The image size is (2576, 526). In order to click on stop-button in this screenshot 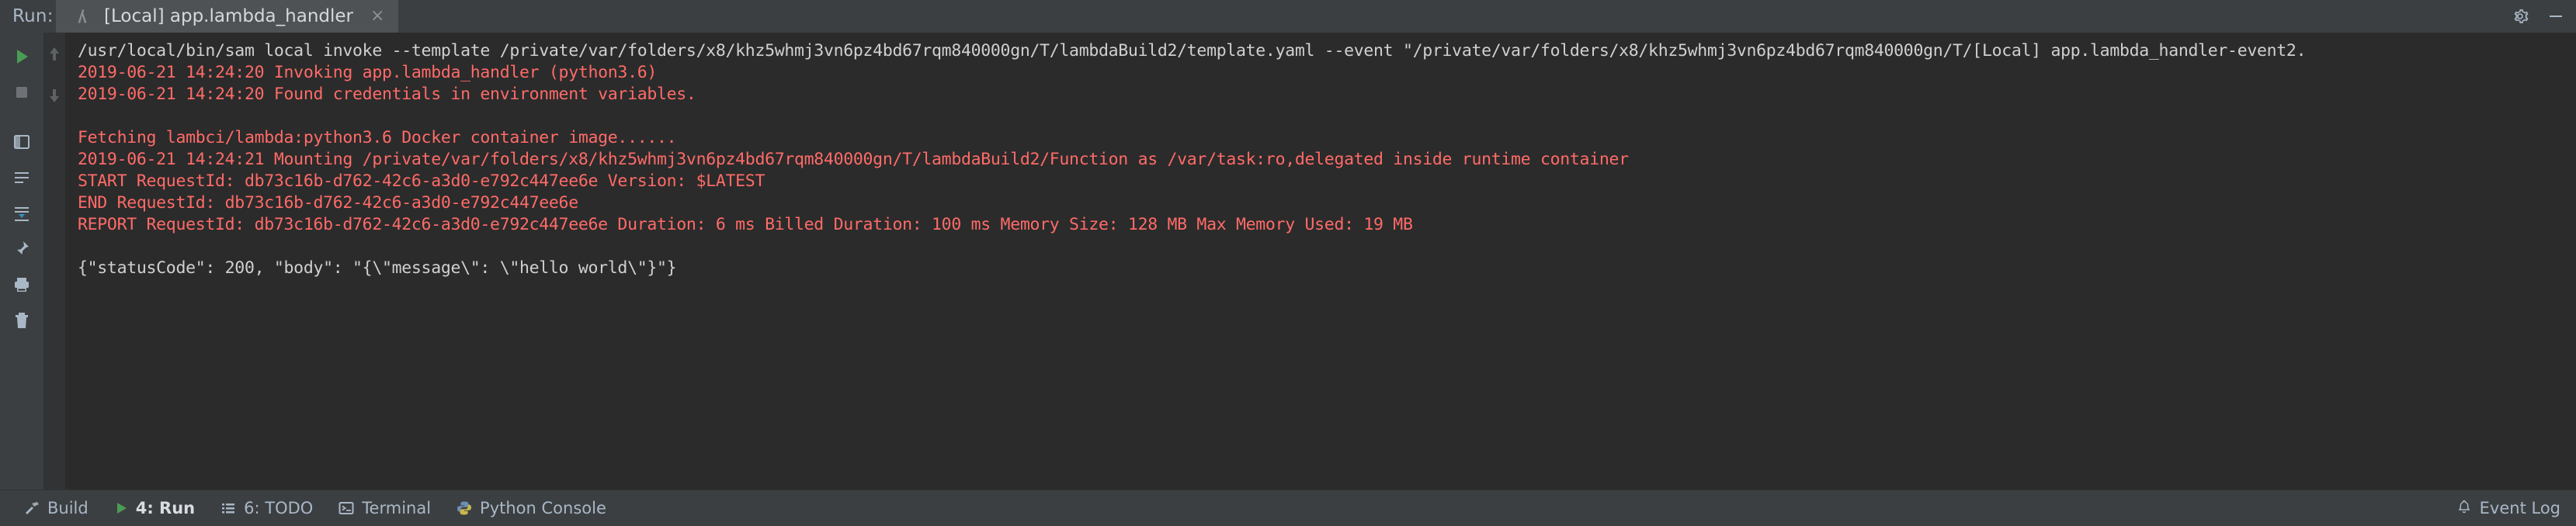, I will do `click(21, 92)`.